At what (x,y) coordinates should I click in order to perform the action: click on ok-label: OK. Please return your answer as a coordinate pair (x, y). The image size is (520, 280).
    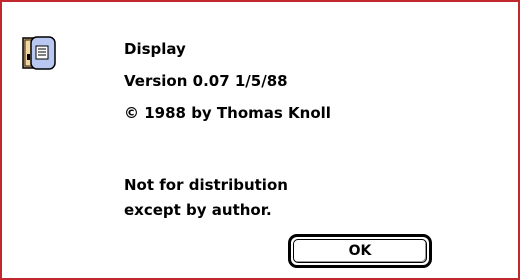
    Looking at the image, I should click on (360, 251).